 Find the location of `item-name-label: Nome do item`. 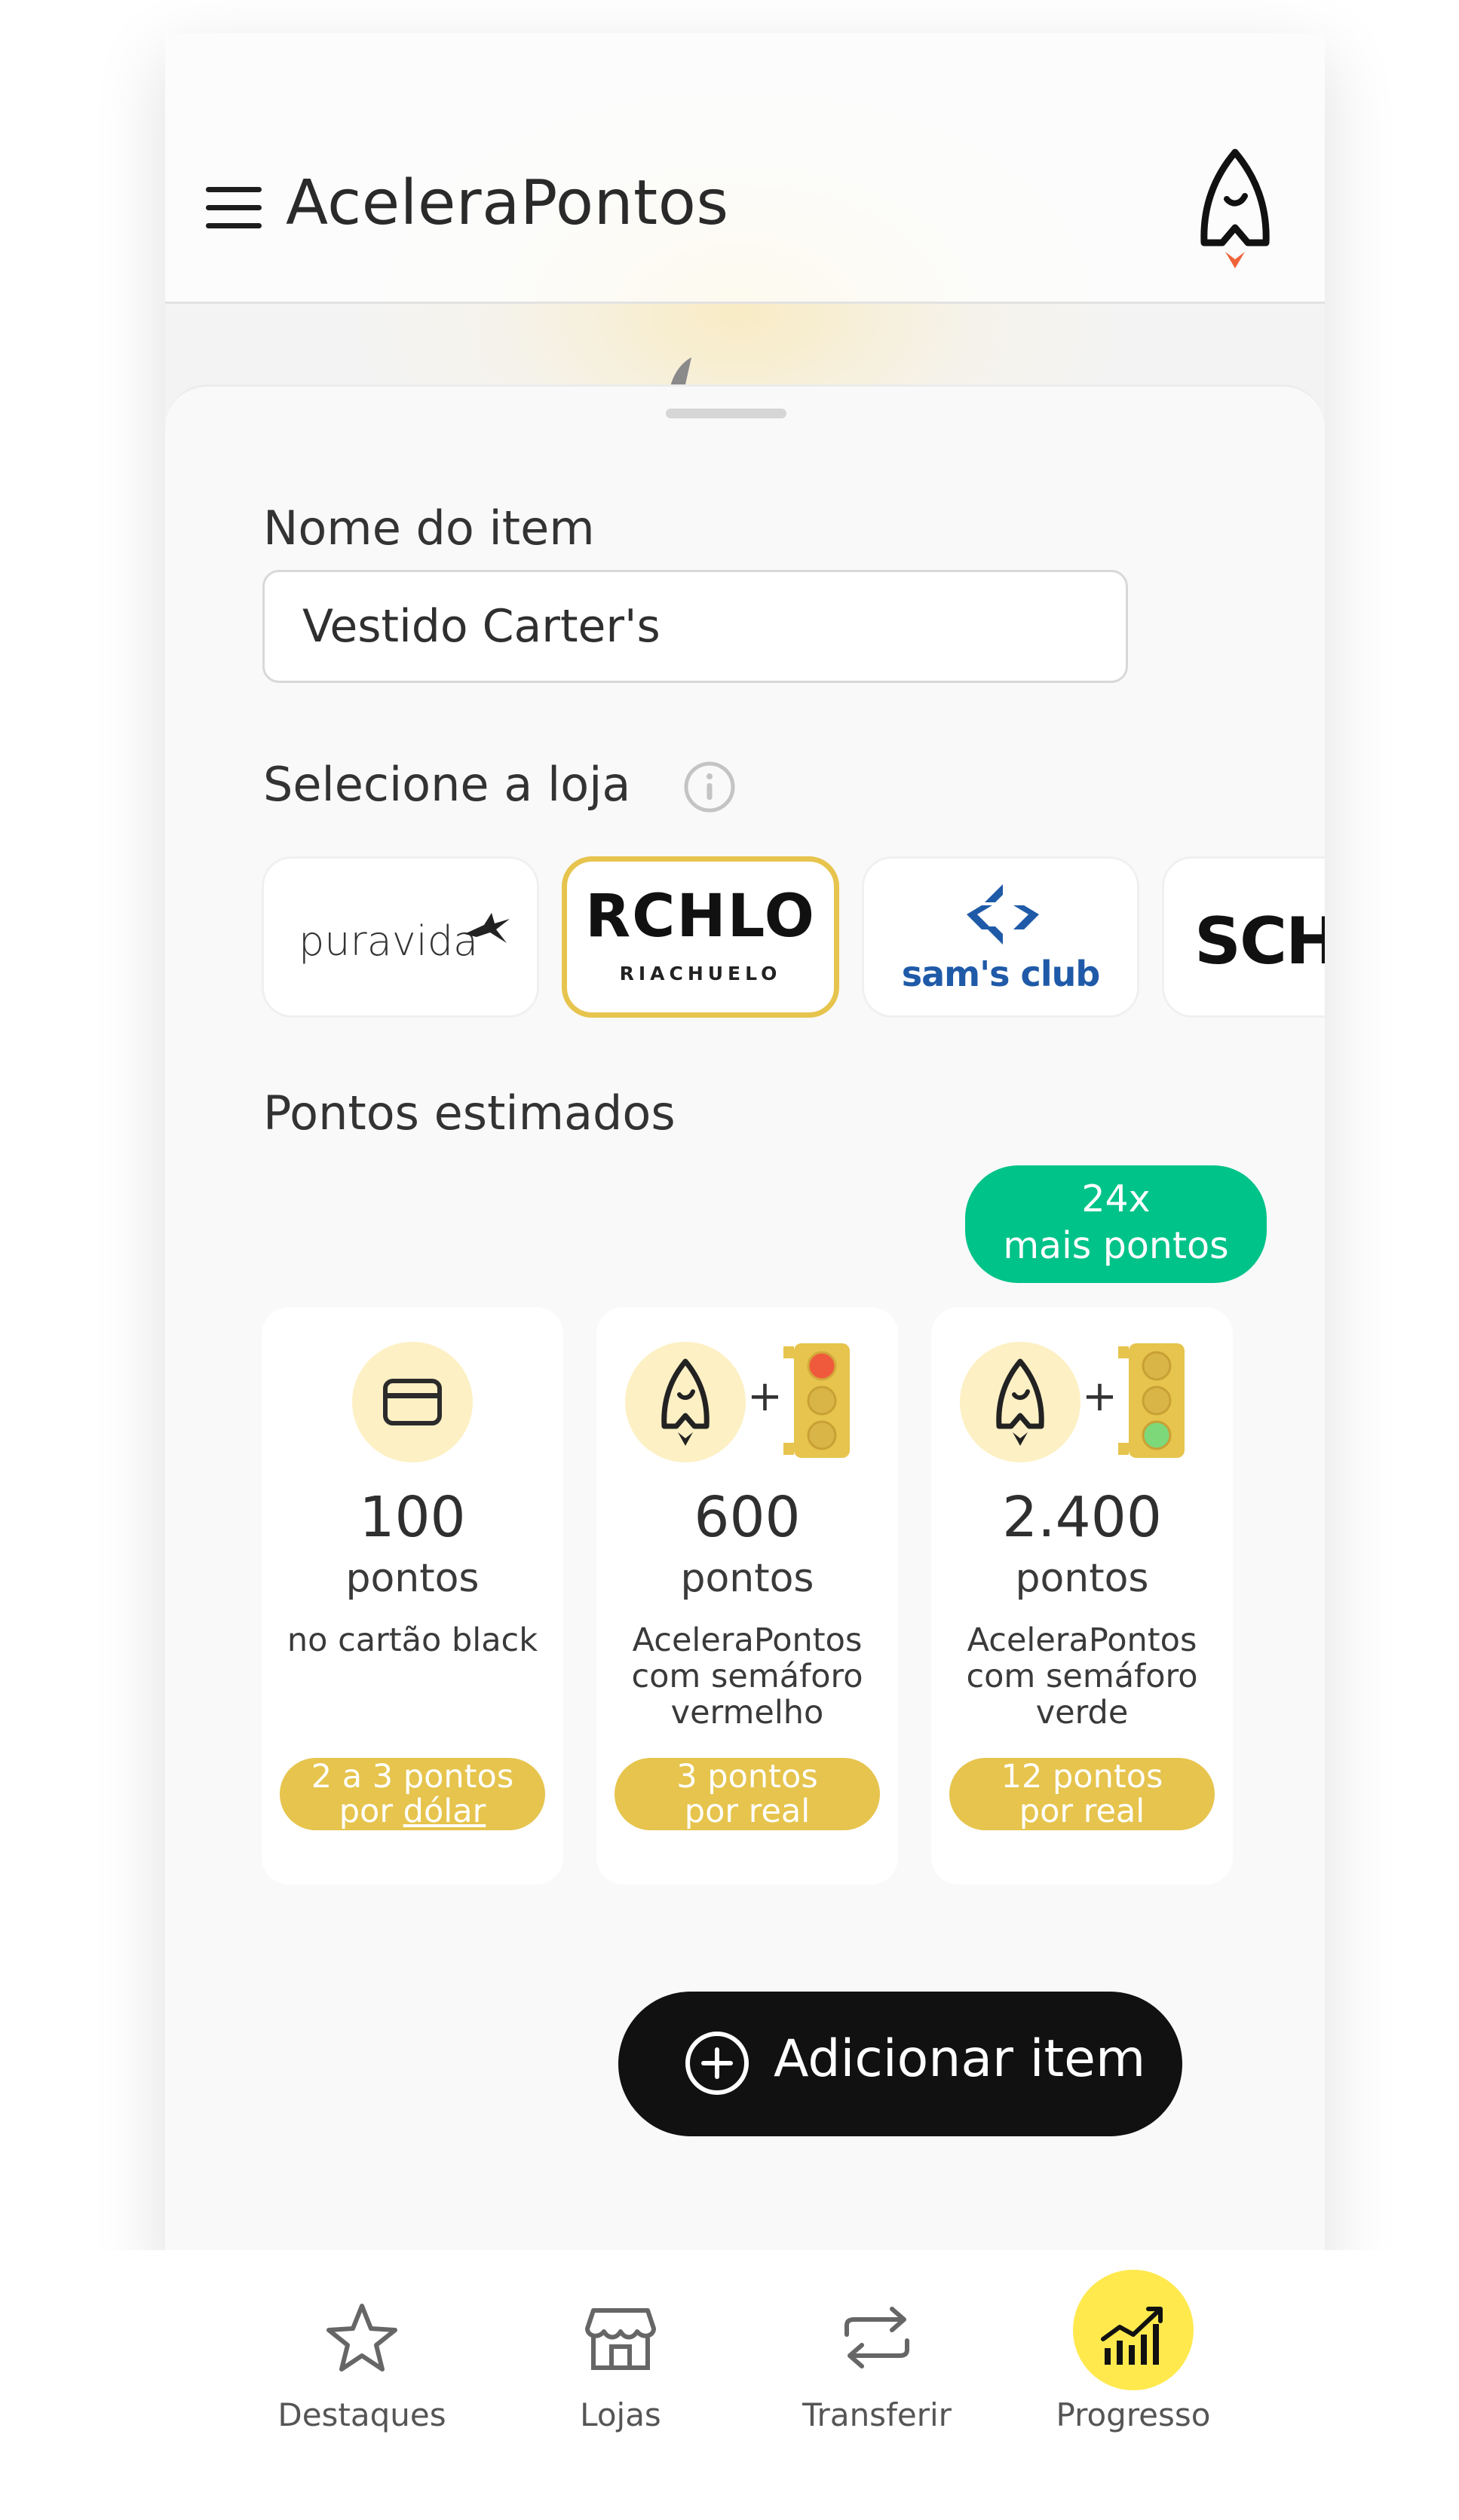

item-name-label: Nome do item is located at coordinates (429, 528).